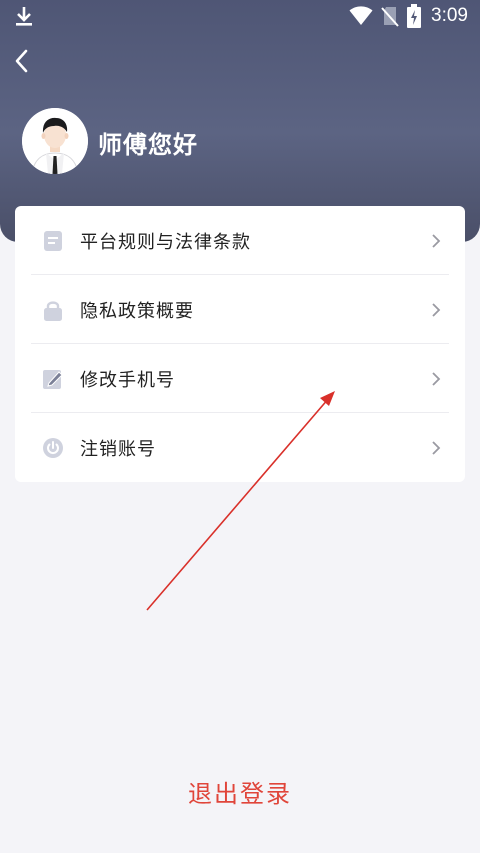 This screenshot has height=853, width=480. I want to click on menu-item-label: 平台规则与法律条款, so click(165, 242).